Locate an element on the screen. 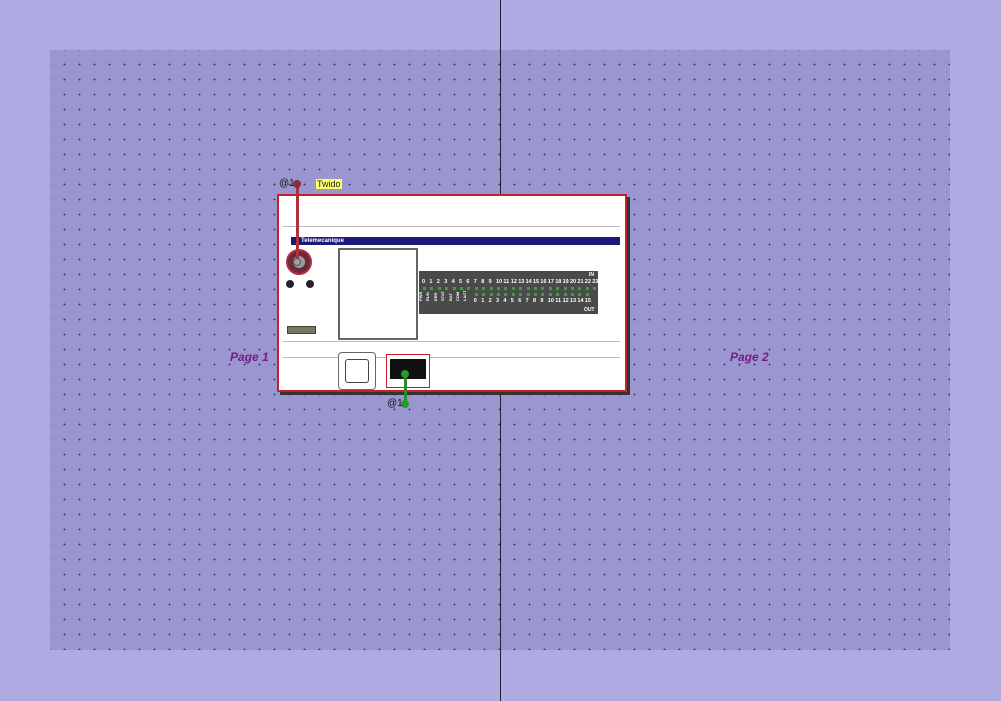 The height and width of the screenshot is (701, 1001). input-number: 20 is located at coordinates (573, 282).